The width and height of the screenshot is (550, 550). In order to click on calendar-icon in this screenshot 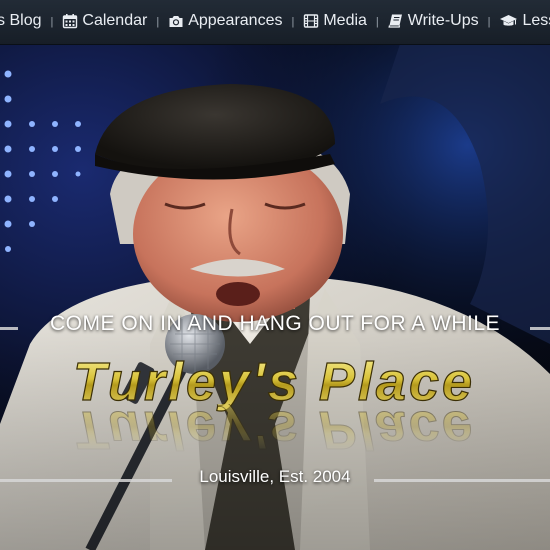, I will do `click(70, 21)`.